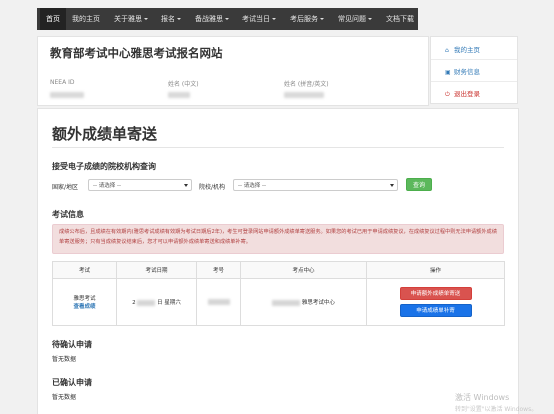  What do you see at coordinates (400, 19) in the screenshot?
I see `nav-item-downloads: 文档下载` at bounding box center [400, 19].